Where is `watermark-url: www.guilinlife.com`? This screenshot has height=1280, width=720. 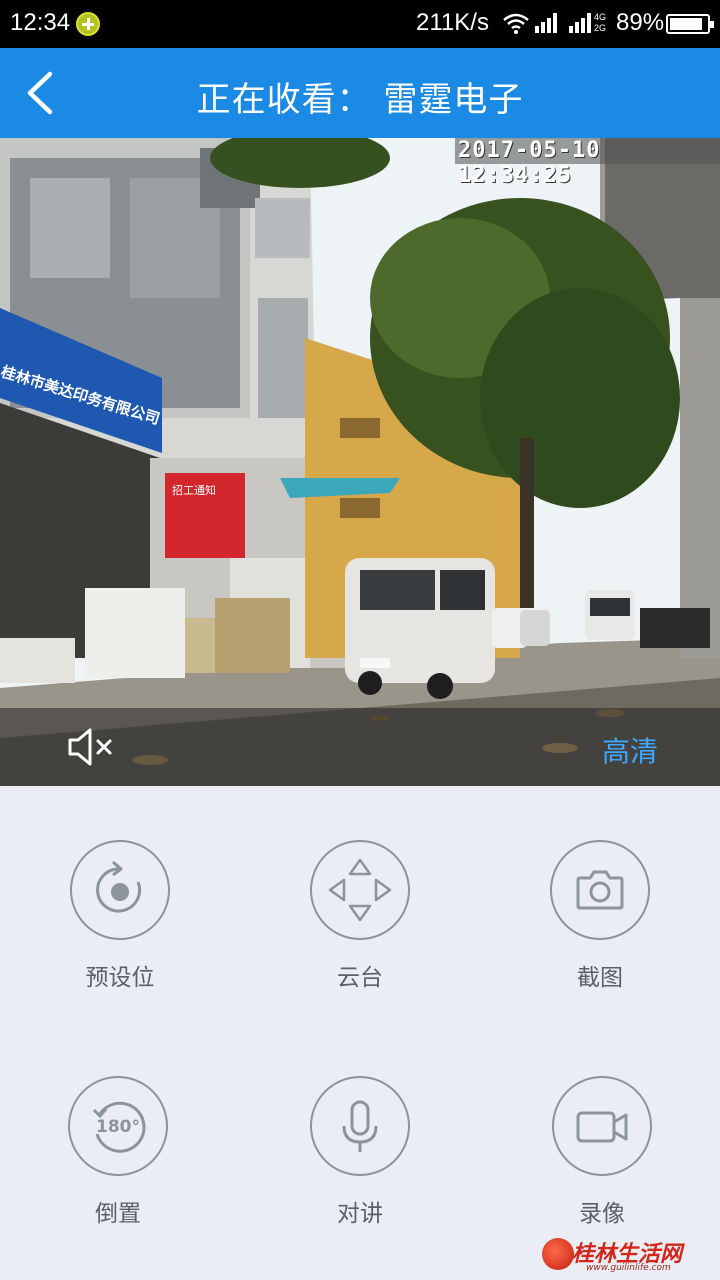 watermark-url: www.guilinlife.com is located at coordinates (628, 1268).